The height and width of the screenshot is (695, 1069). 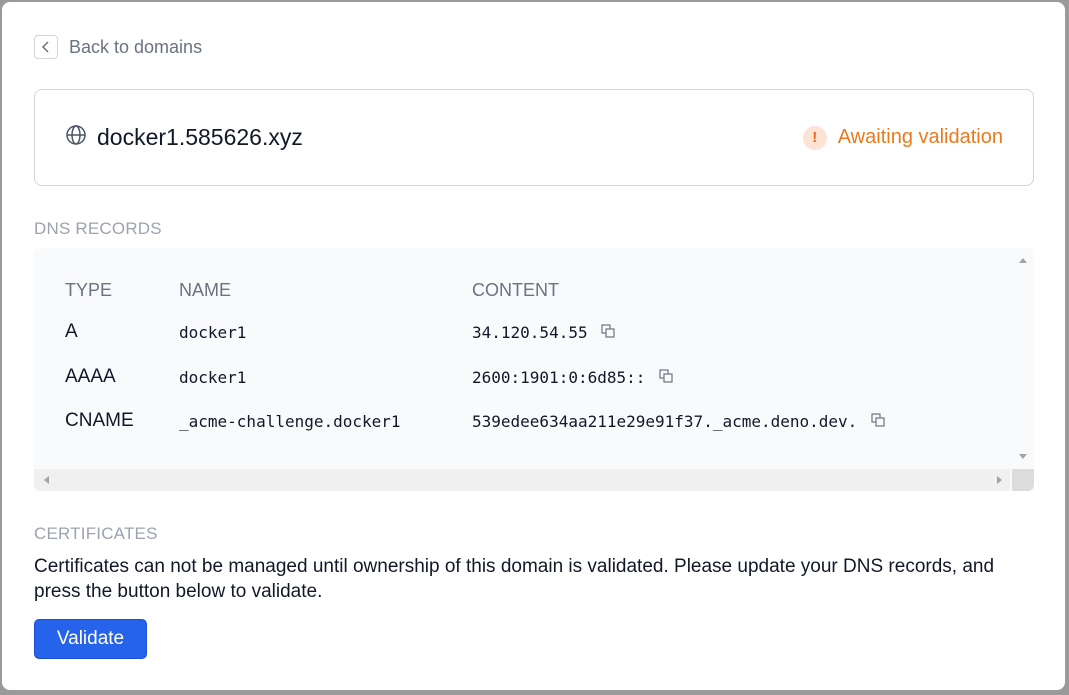 I want to click on record-name: _acme-challenge.docker1, so click(x=290, y=421).